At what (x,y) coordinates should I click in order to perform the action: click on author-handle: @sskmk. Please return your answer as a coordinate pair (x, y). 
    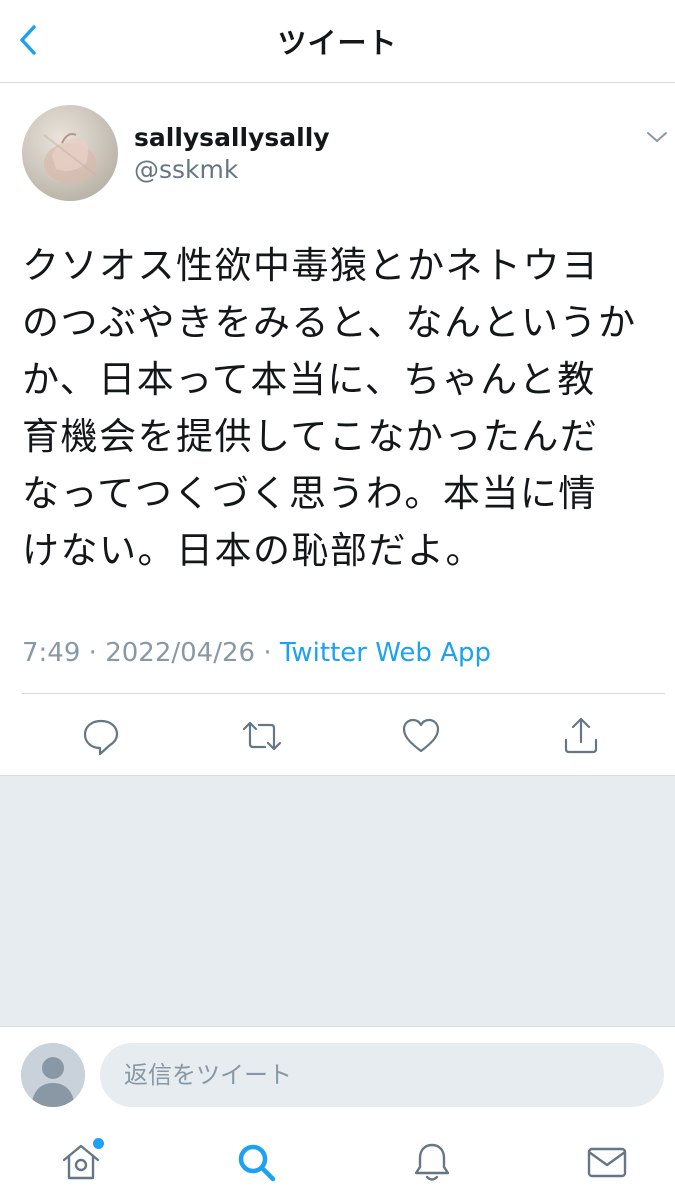
    Looking at the image, I should click on (186, 169).